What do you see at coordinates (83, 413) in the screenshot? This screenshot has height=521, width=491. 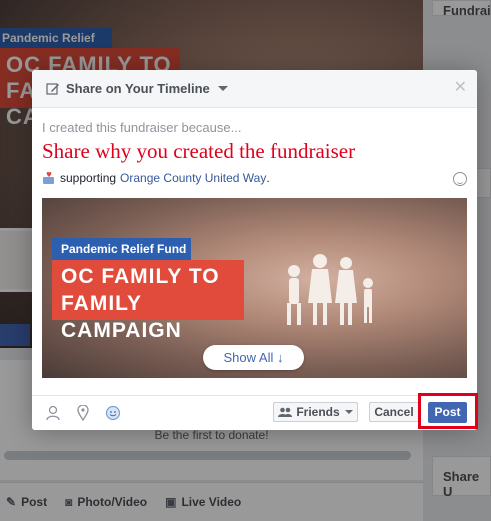 I see `location-icon` at bounding box center [83, 413].